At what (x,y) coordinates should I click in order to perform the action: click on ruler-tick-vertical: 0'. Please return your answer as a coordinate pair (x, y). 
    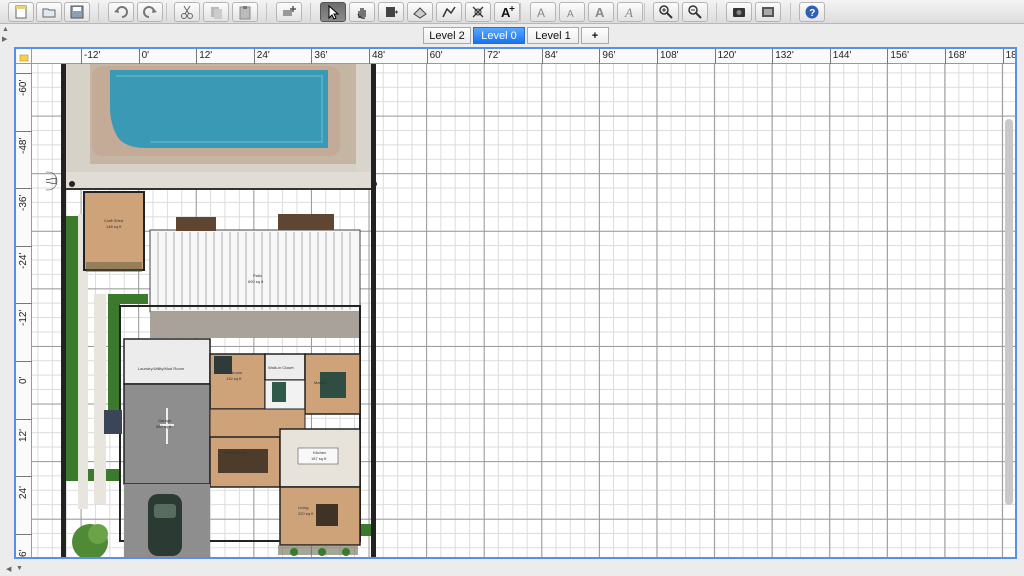
    Looking at the image, I should click on (24, 372).